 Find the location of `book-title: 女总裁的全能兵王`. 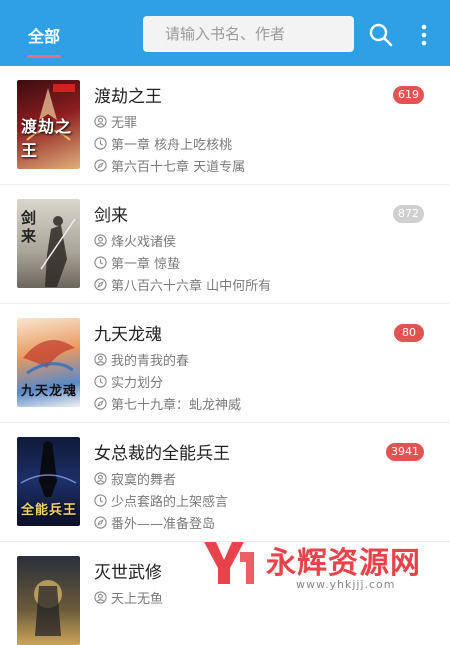

book-title: 女总裁的全能兵王 is located at coordinates (162, 454).